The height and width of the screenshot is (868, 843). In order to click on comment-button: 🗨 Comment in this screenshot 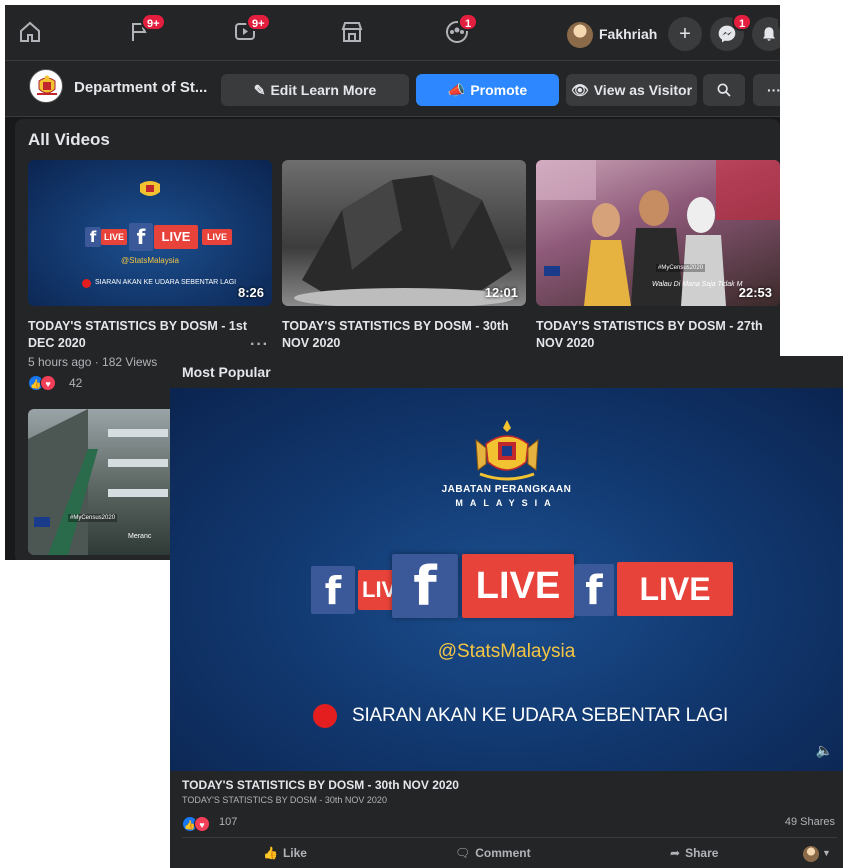, I will do `click(493, 853)`.